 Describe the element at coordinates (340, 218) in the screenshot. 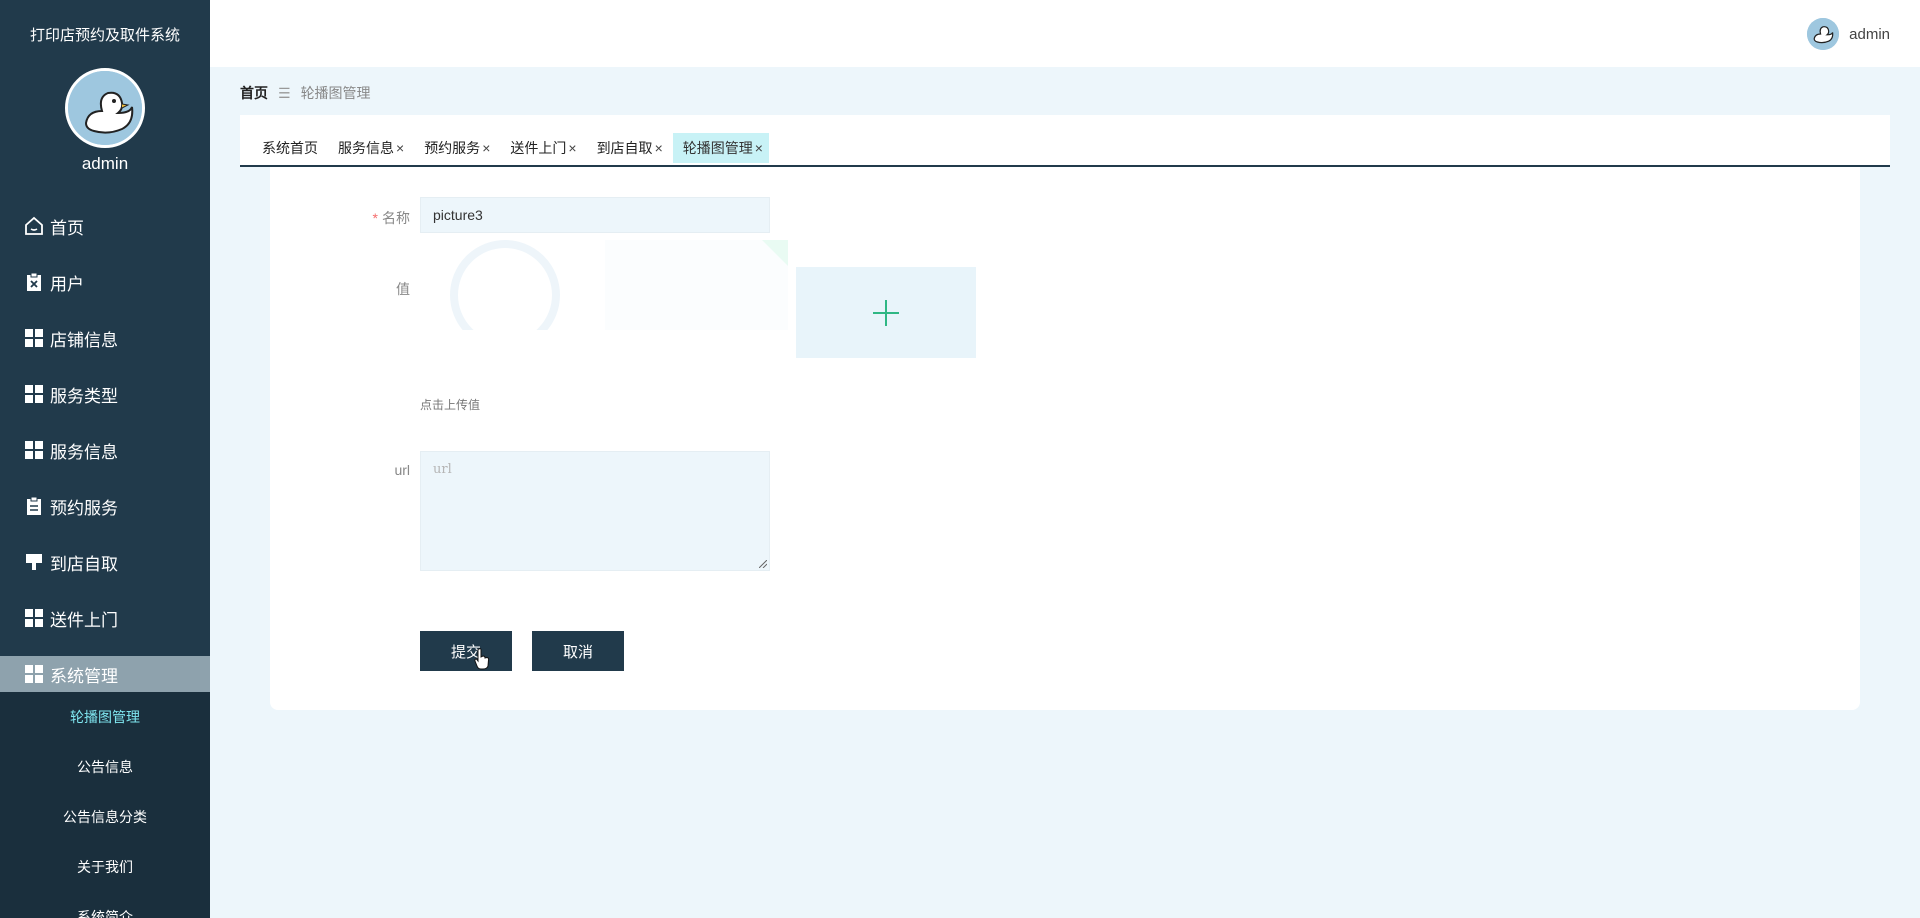

I see `name-label: * 名称` at that location.